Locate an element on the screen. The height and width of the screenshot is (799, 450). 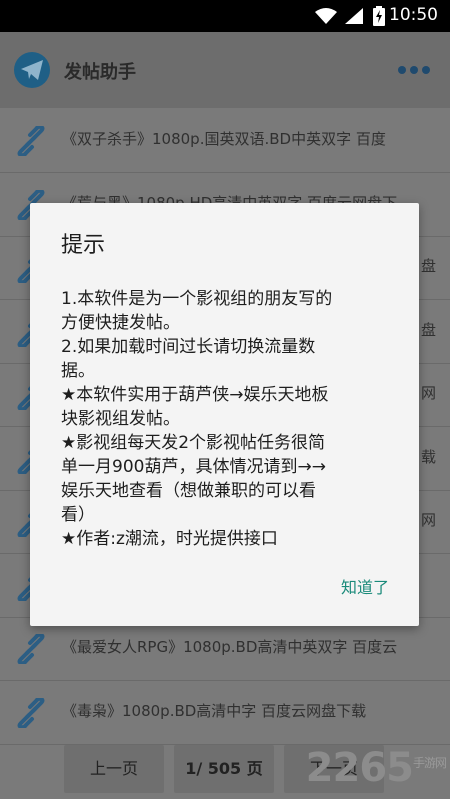
ok-button: 知道了 is located at coordinates (365, 586).